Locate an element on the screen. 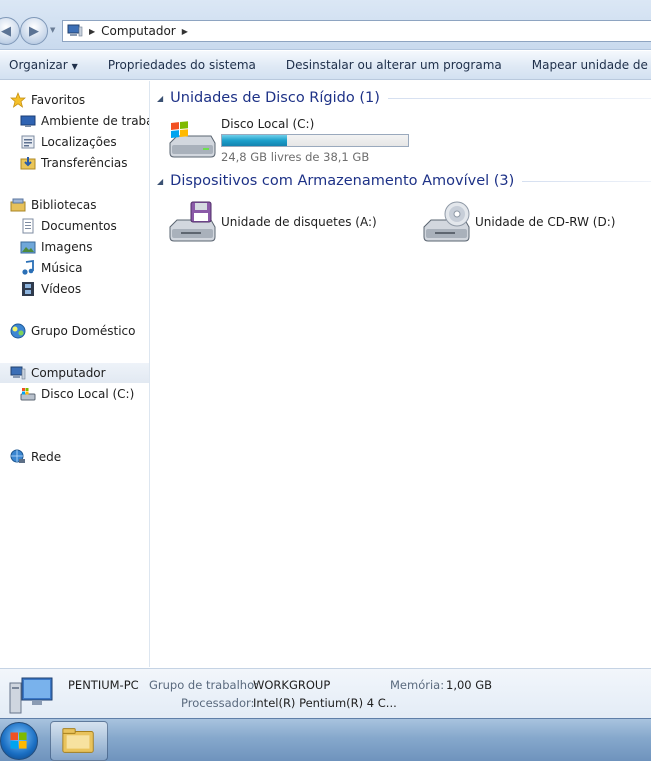 The image size is (651, 761). nav-music: Música is located at coordinates (51, 268).